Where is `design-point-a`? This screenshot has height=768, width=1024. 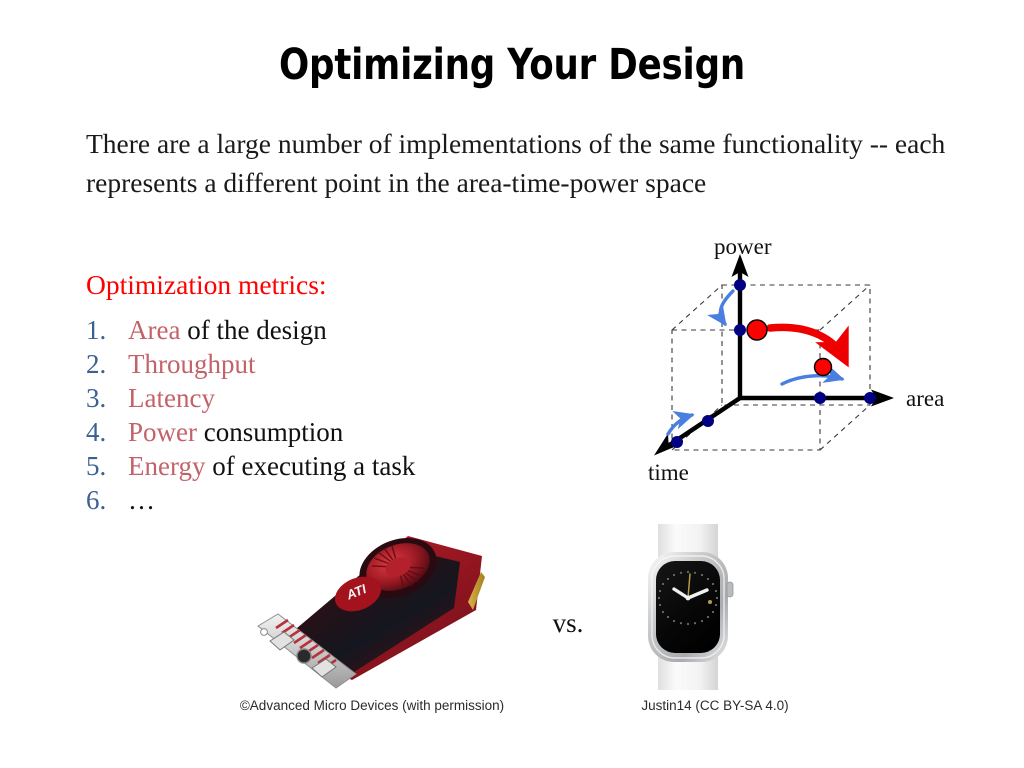 design-point-a is located at coordinates (757, 330).